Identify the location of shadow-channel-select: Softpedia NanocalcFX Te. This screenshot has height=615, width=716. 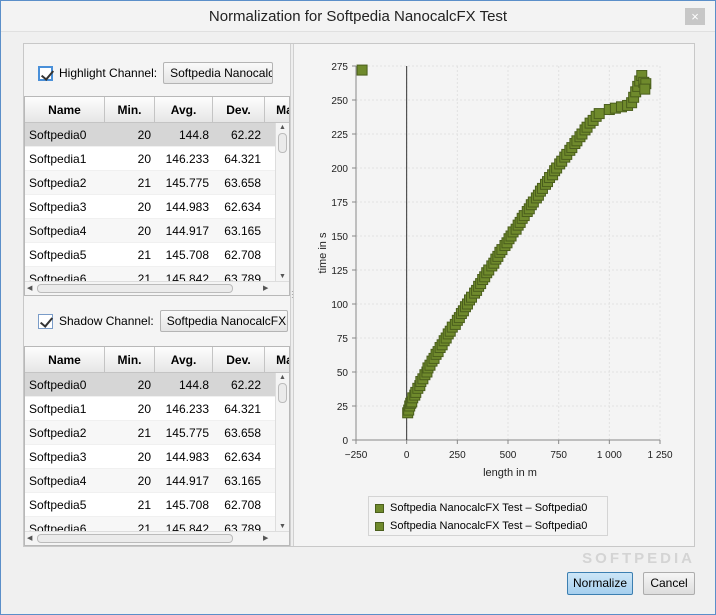
(223, 321).